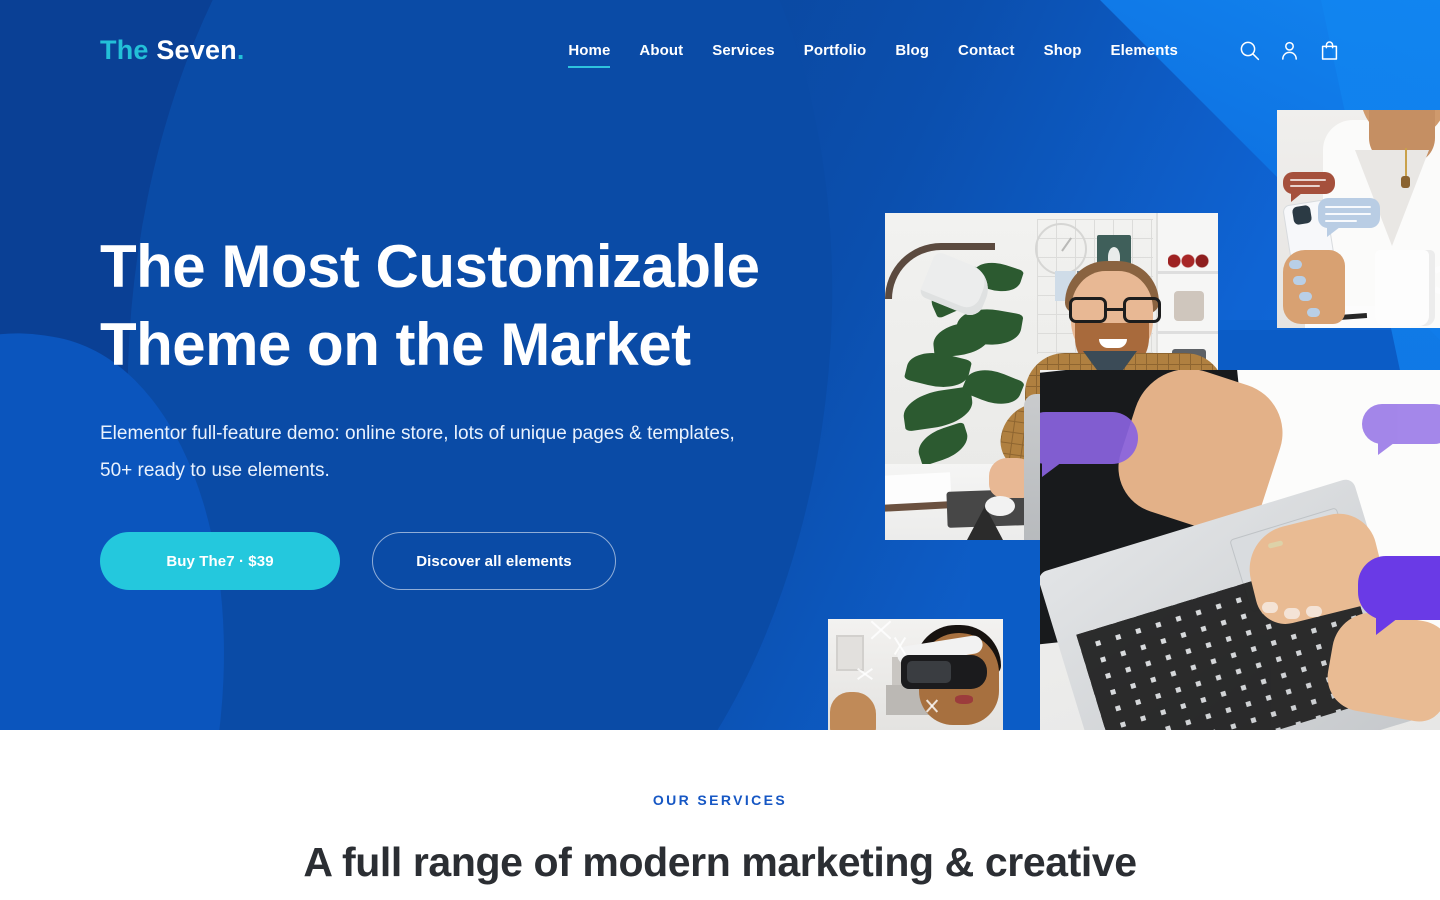  What do you see at coordinates (743, 50) in the screenshot?
I see `nav-item-services: Services` at bounding box center [743, 50].